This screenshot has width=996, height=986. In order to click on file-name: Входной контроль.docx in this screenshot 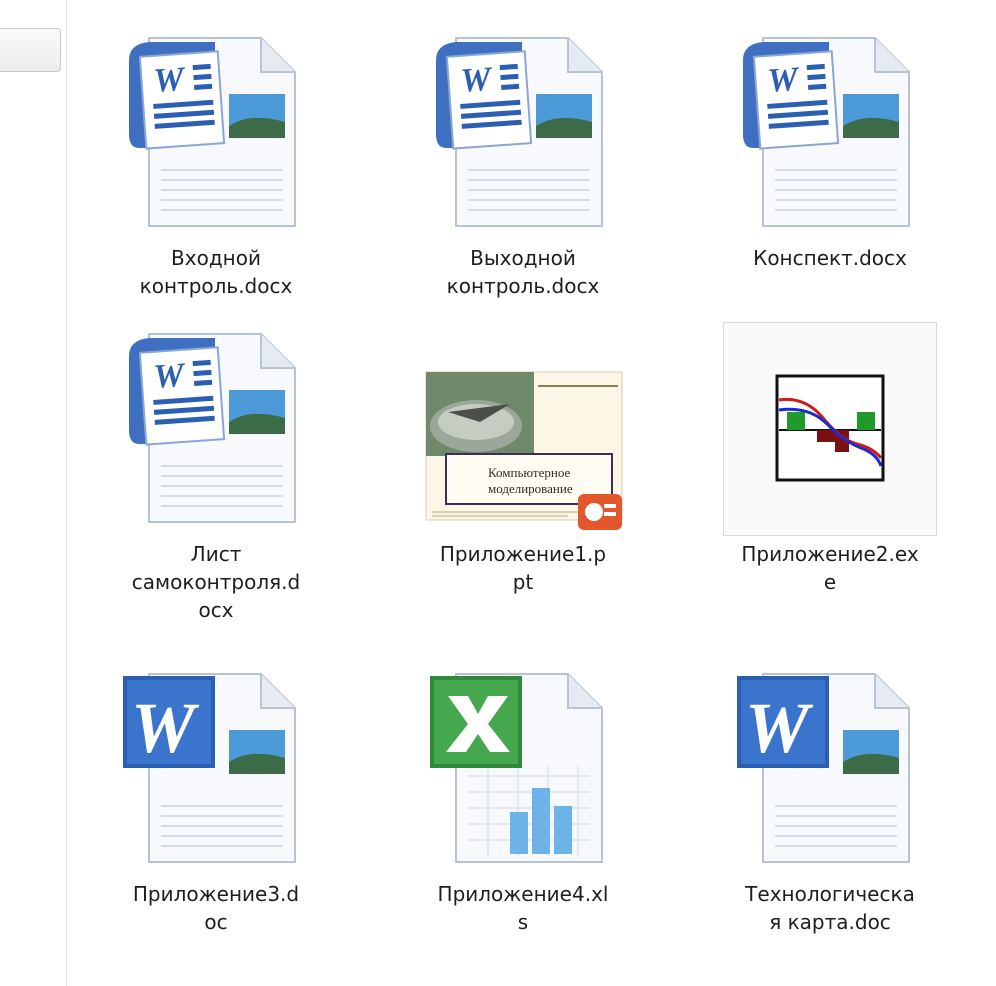, I will do `click(216, 272)`.